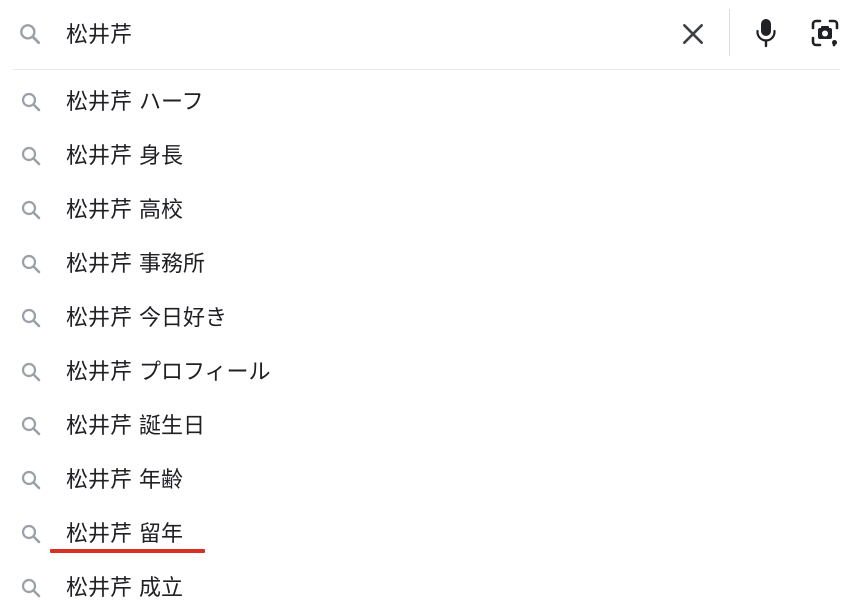 This screenshot has width=860, height=614. Describe the element at coordinates (127, 551) in the screenshot. I see `red-underline-annotation` at that location.